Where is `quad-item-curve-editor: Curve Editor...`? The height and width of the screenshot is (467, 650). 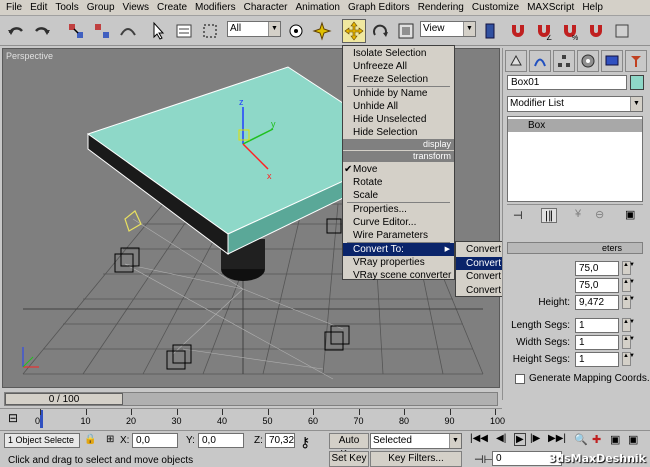 quad-item-curve-editor: Curve Editor... is located at coordinates (398, 222).